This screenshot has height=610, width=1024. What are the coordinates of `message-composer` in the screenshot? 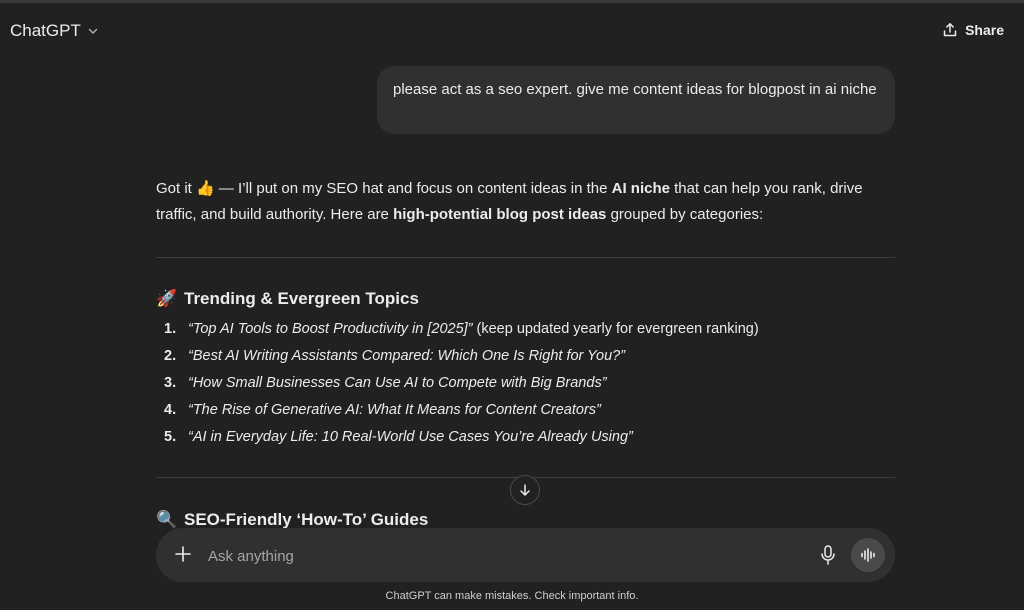 It's located at (525, 555).